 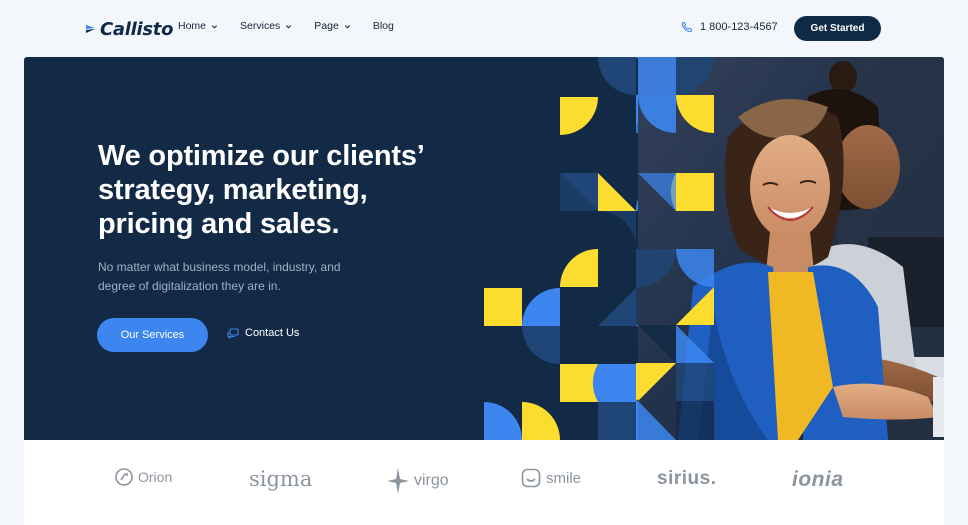 What do you see at coordinates (261, 156) in the screenshot?
I see `hero-title-line: We optimize our clients’` at bounding box center [261, 156].